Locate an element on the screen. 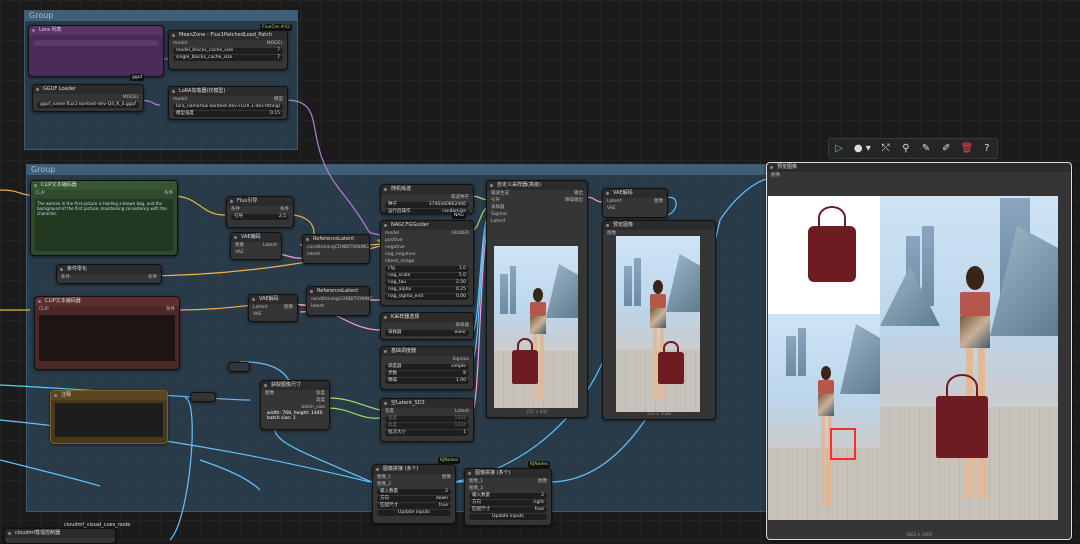  node-title: 注释 is located at coordinates (109, 395).